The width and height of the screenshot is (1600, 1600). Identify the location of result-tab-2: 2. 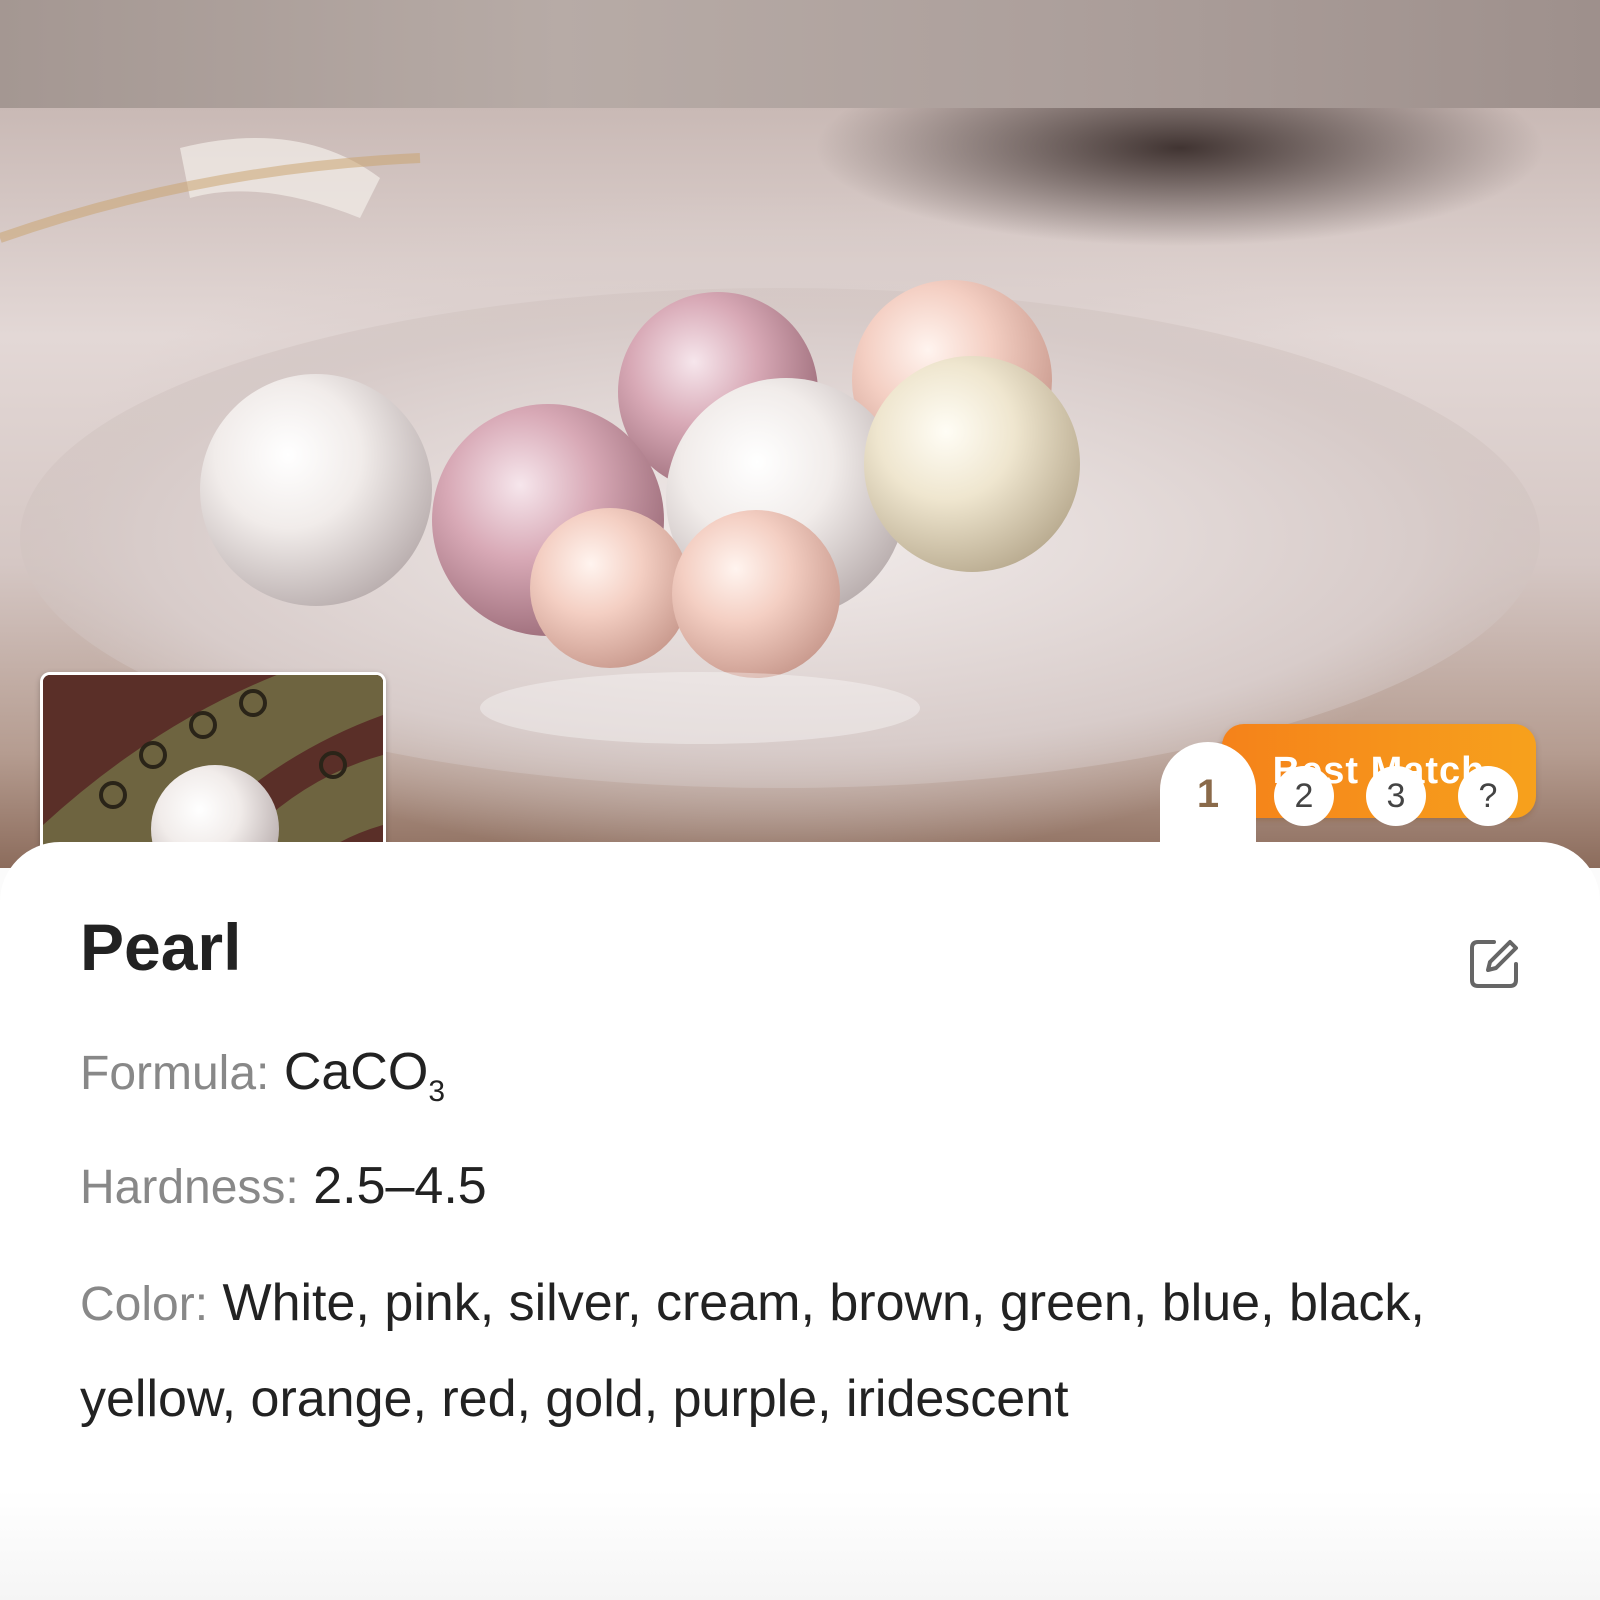
(1304, 796).